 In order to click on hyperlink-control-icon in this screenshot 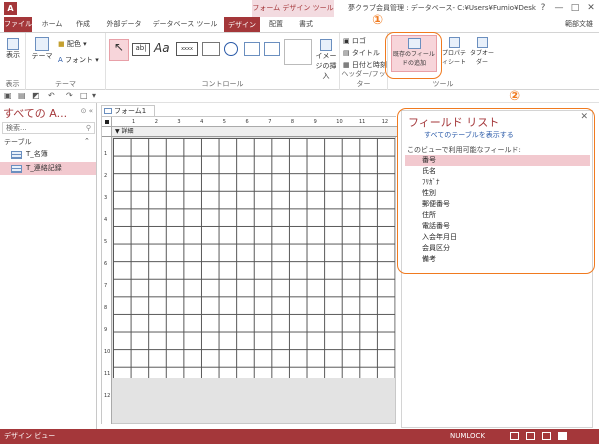, I will do `click(231, 49)`.